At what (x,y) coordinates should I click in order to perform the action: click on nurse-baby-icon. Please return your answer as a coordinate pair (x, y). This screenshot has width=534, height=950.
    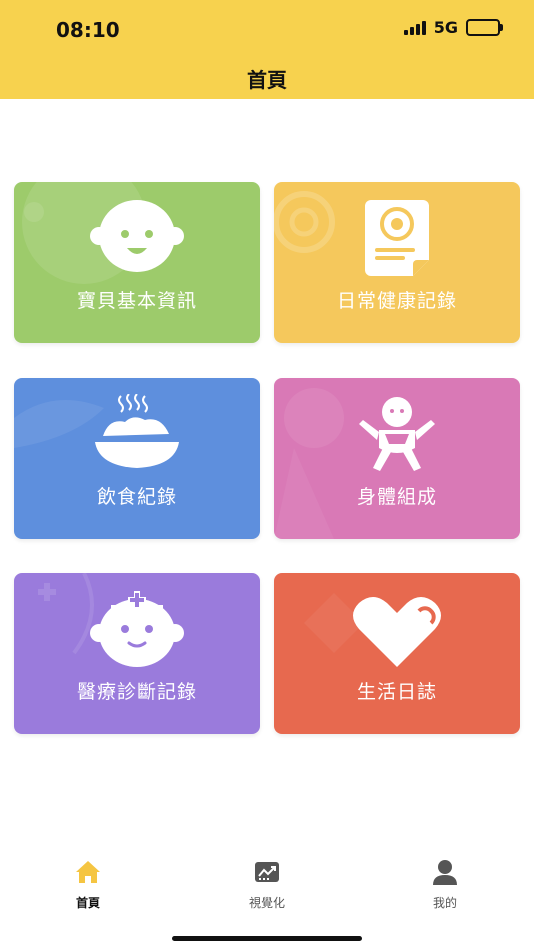
    Looking at the image, I should click on (137, 629).